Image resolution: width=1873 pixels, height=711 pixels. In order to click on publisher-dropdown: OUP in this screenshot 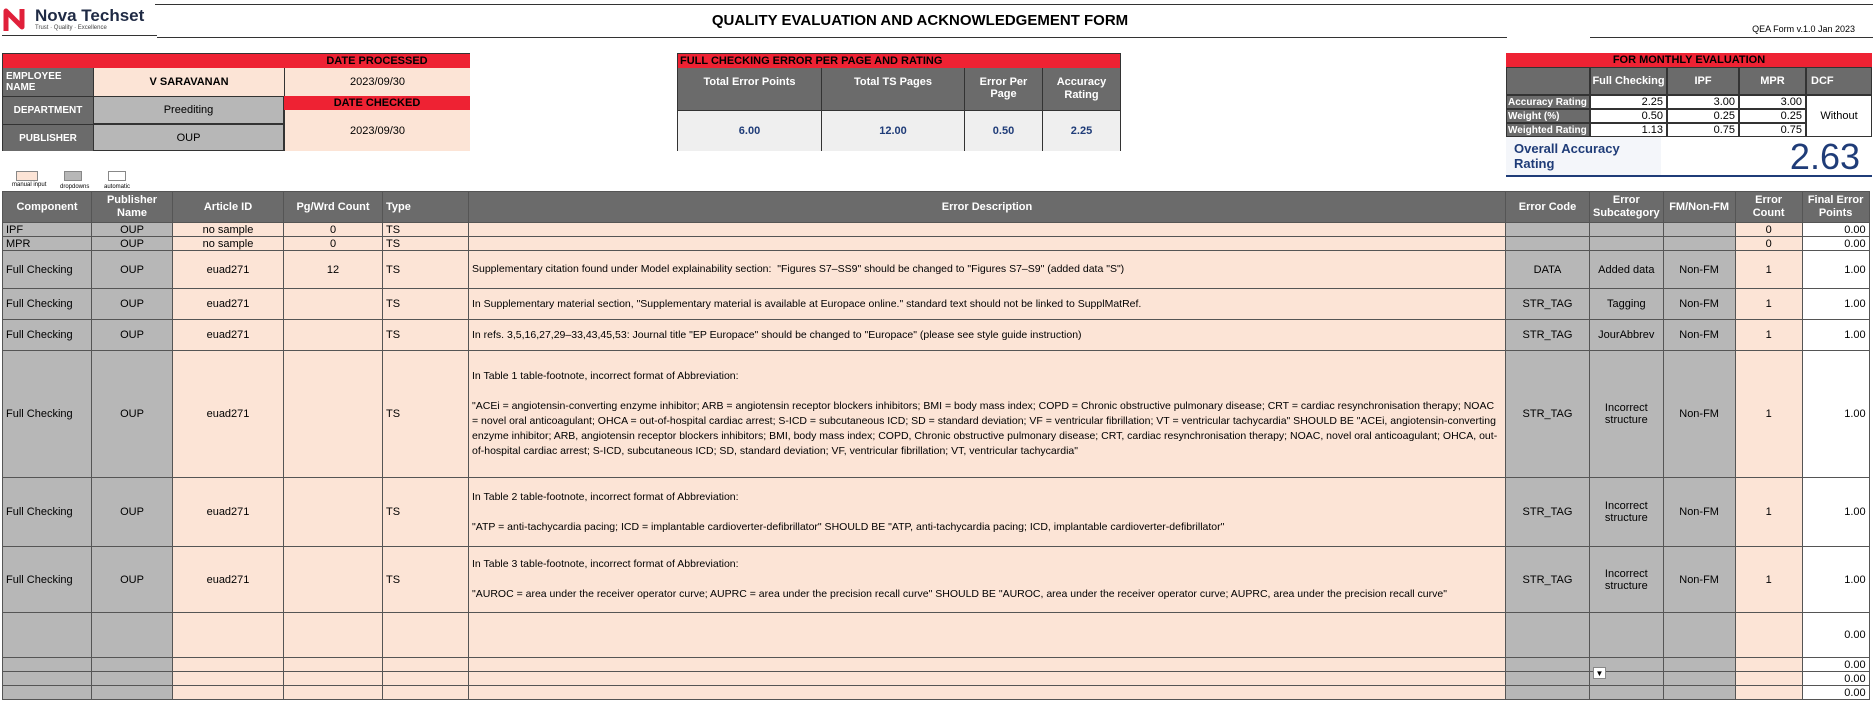, I will do `click(188, 137)`.